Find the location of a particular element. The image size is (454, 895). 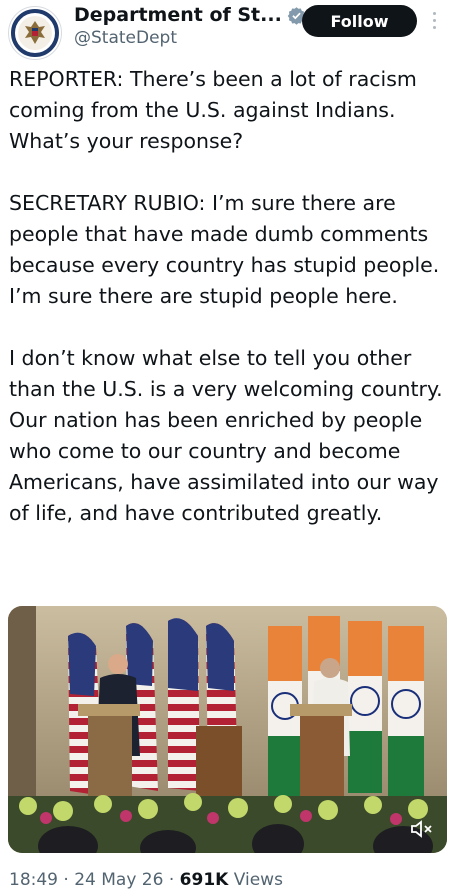

follow-button: Follow is located at coordinates (359, 21).